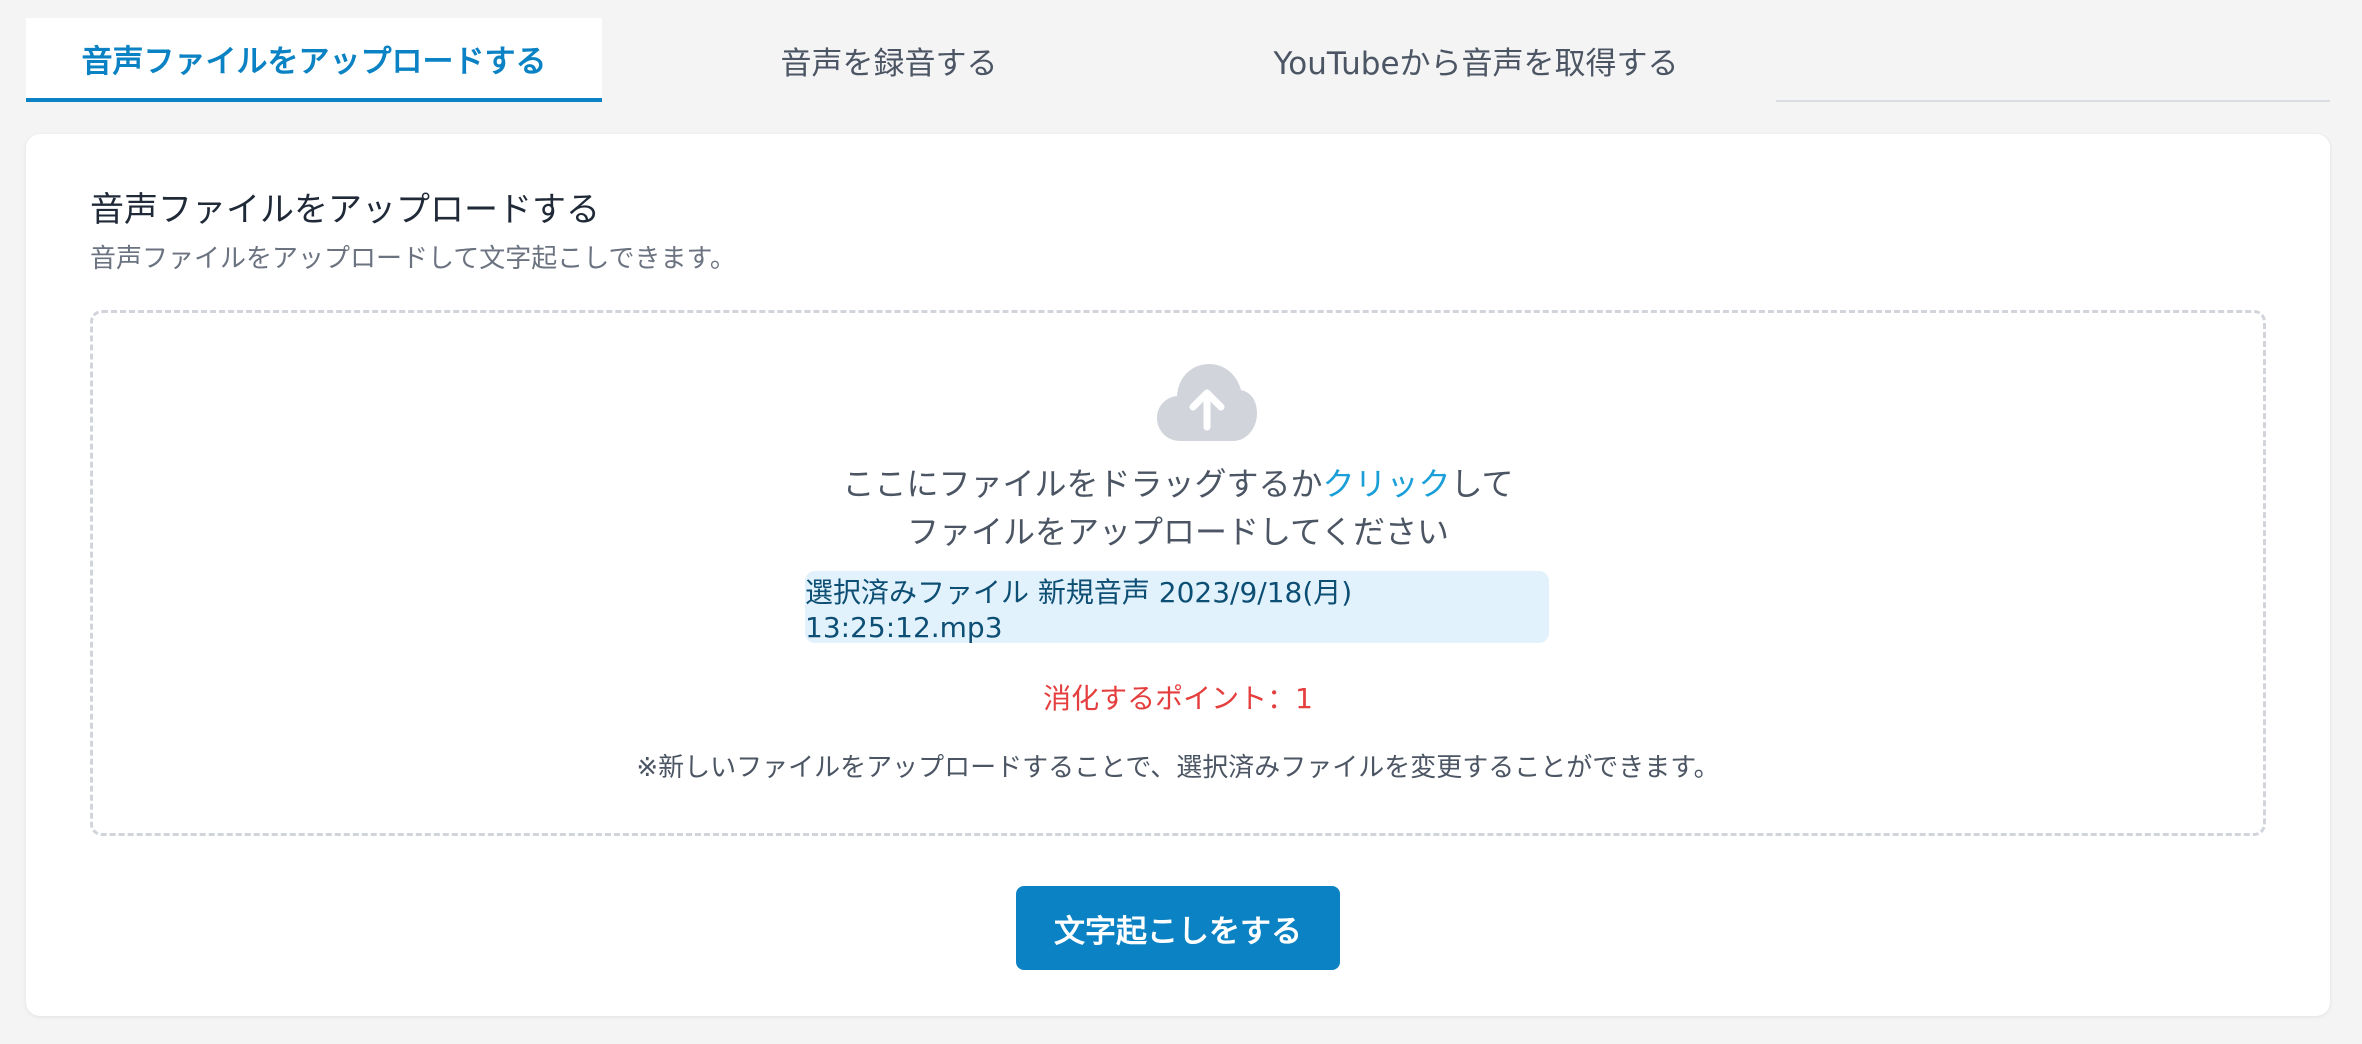 The height and width of the screenshot is (1044, 2362). I want to click on points-cost: 消化するポイント：1, so click(1178, 698).